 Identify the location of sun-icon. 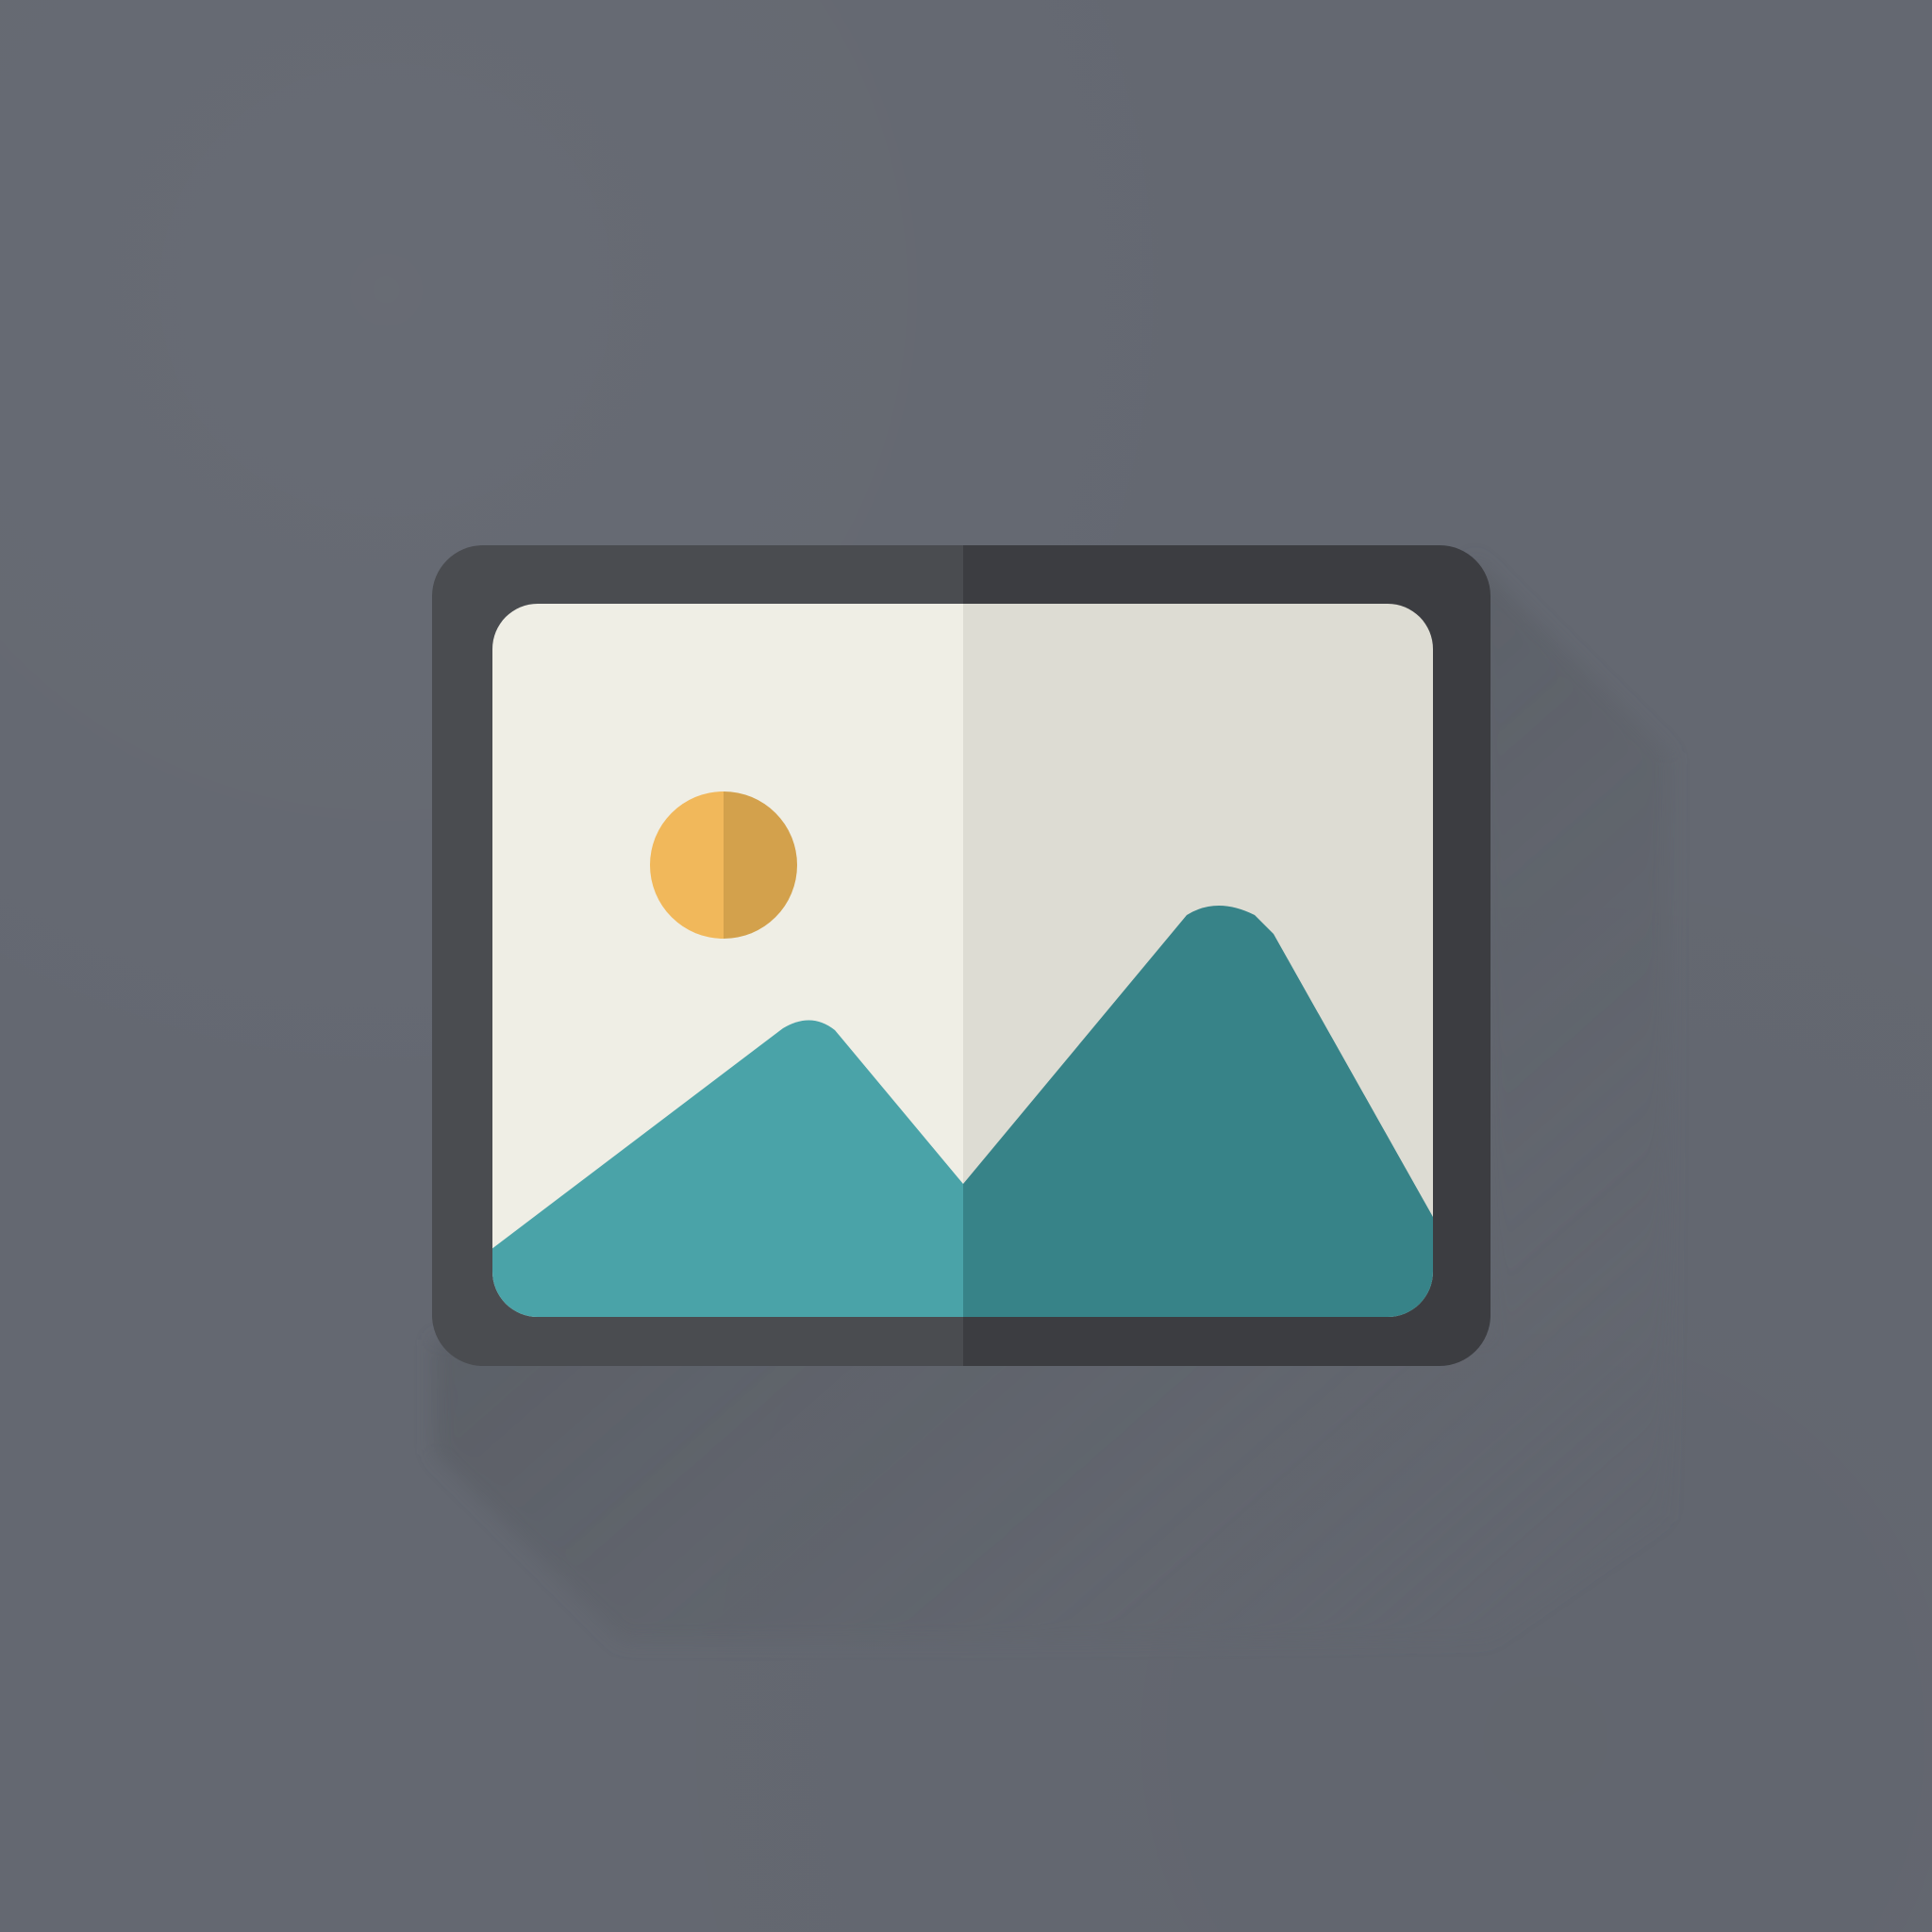
(724, 865).